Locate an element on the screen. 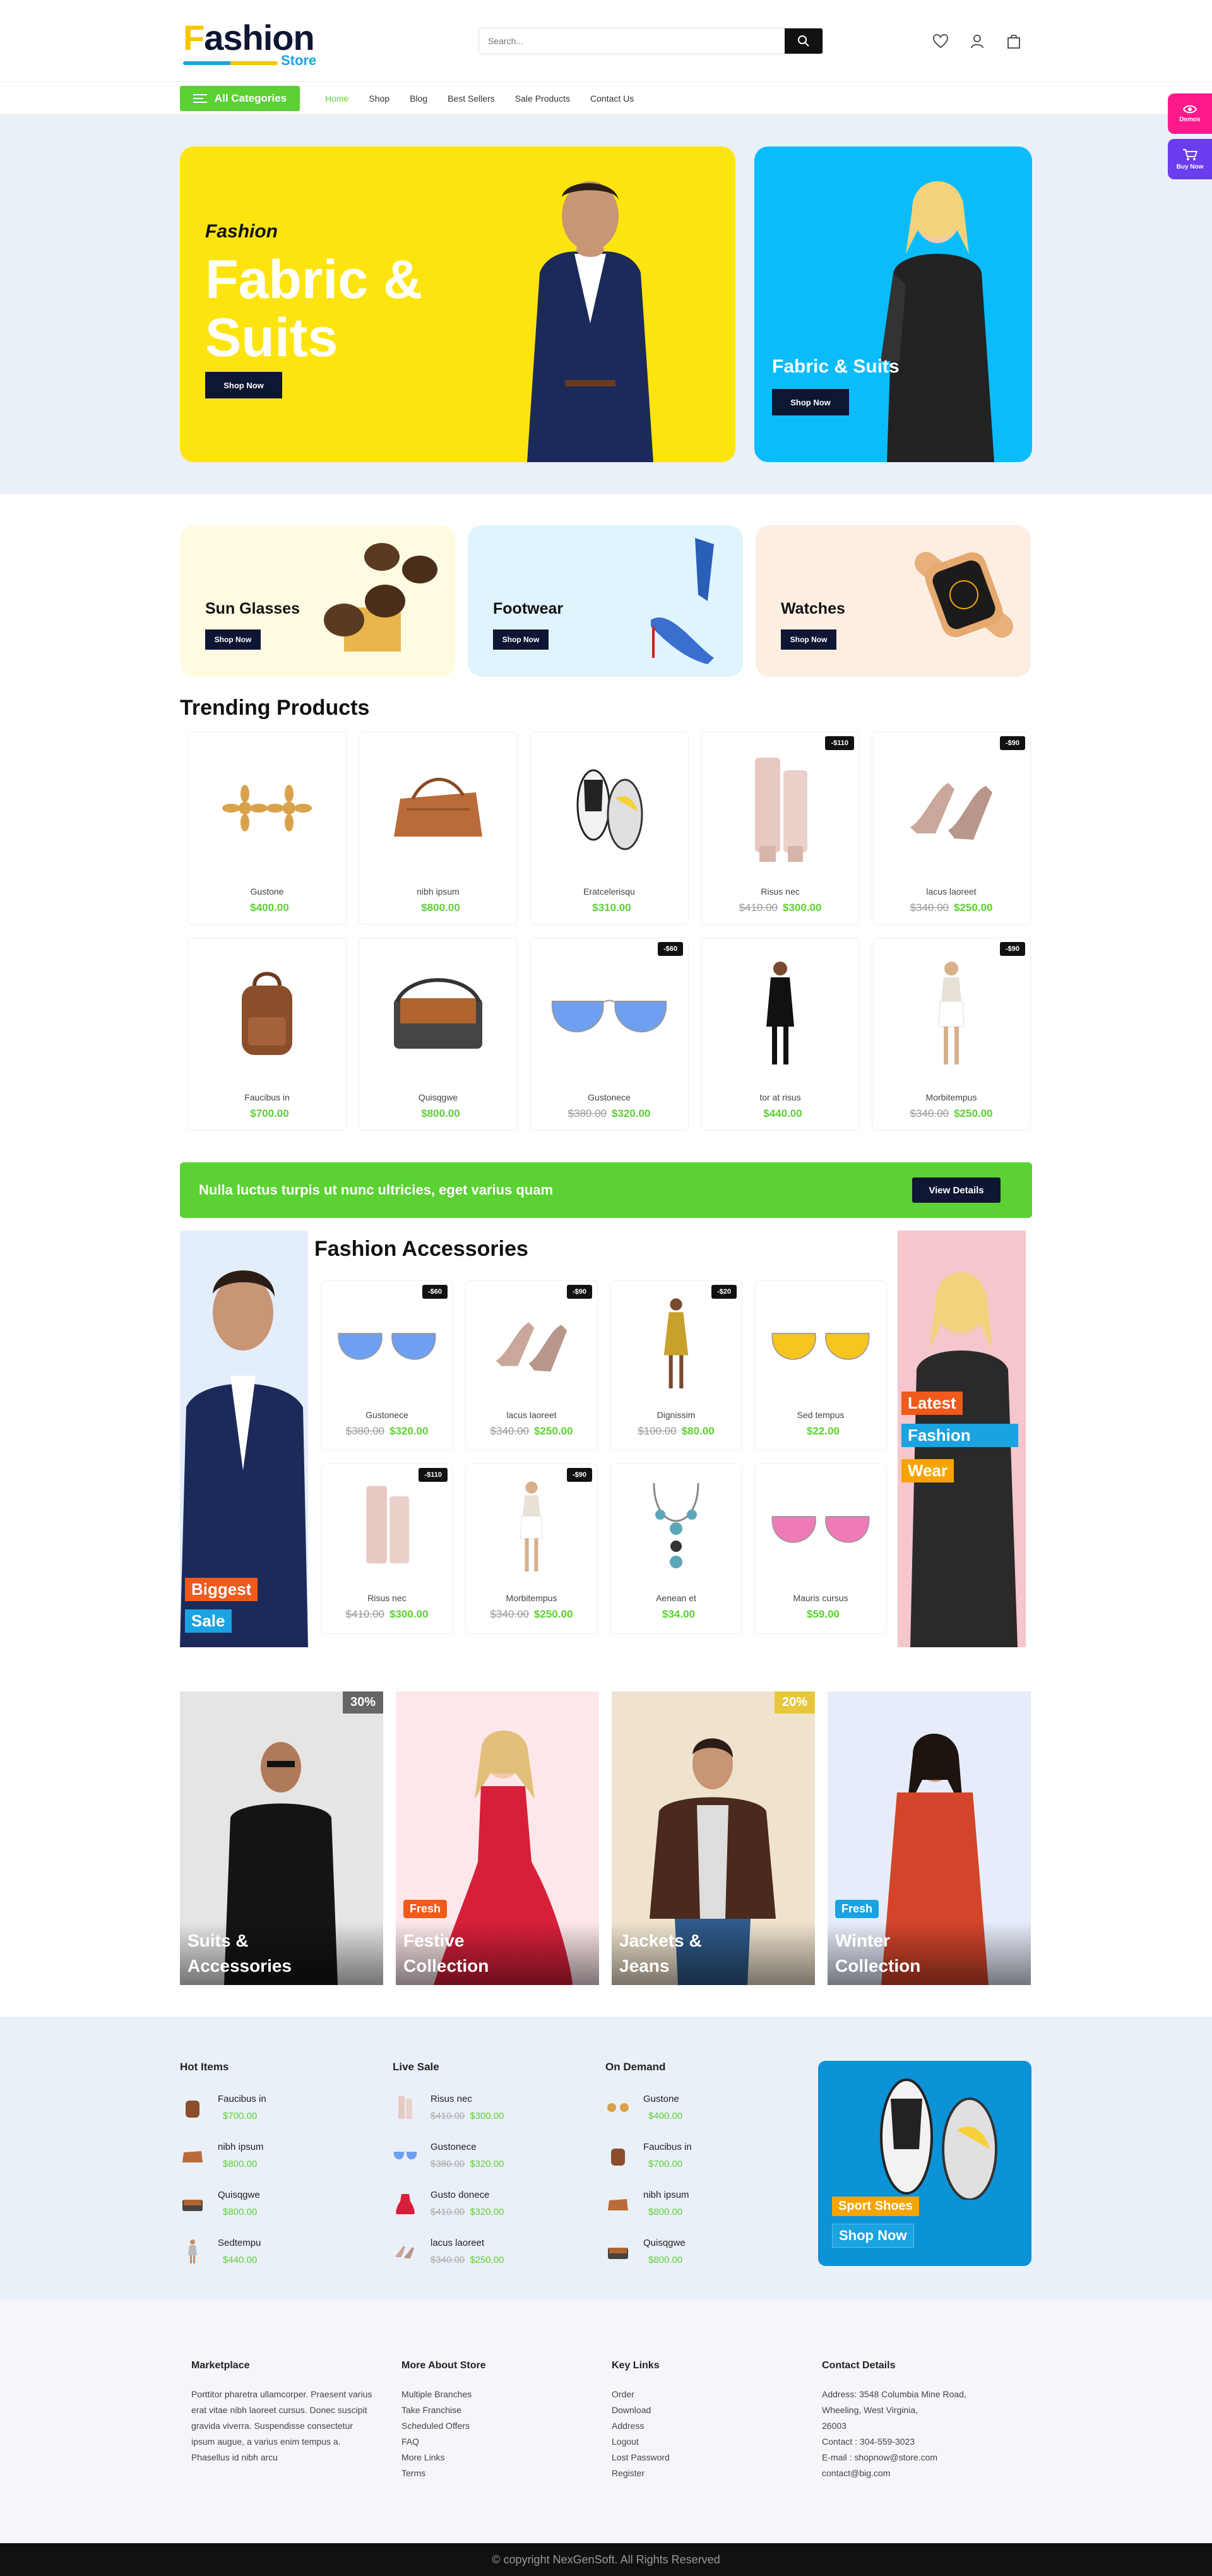 The width and height of the screenshot is (1212, 2576). product-price: $440.00 is located at coordinates (782, 1113).